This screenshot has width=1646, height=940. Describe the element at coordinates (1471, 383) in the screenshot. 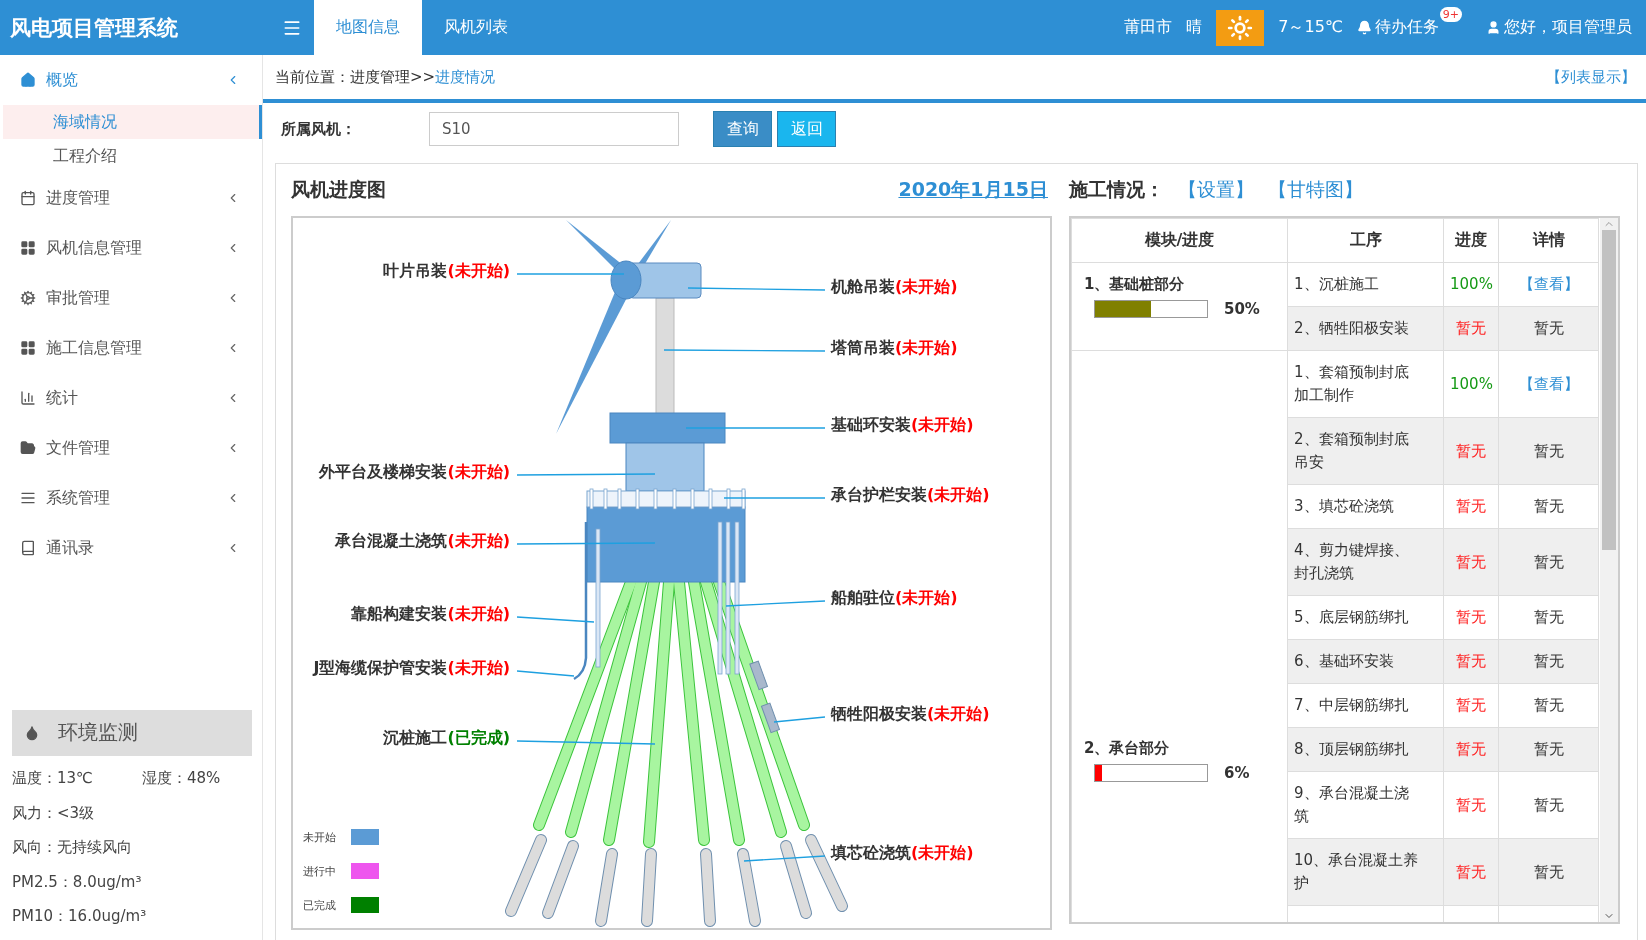

I see `step-progress: 100%` at that location.